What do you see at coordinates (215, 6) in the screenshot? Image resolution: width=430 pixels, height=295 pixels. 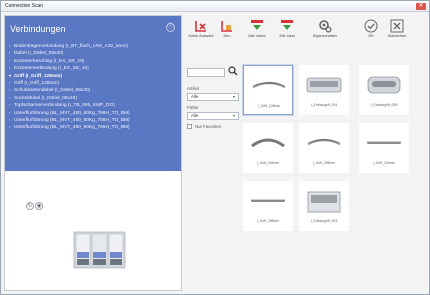 I see `title-bar: Connection Scan ✕` at bounding box center [215, 6].